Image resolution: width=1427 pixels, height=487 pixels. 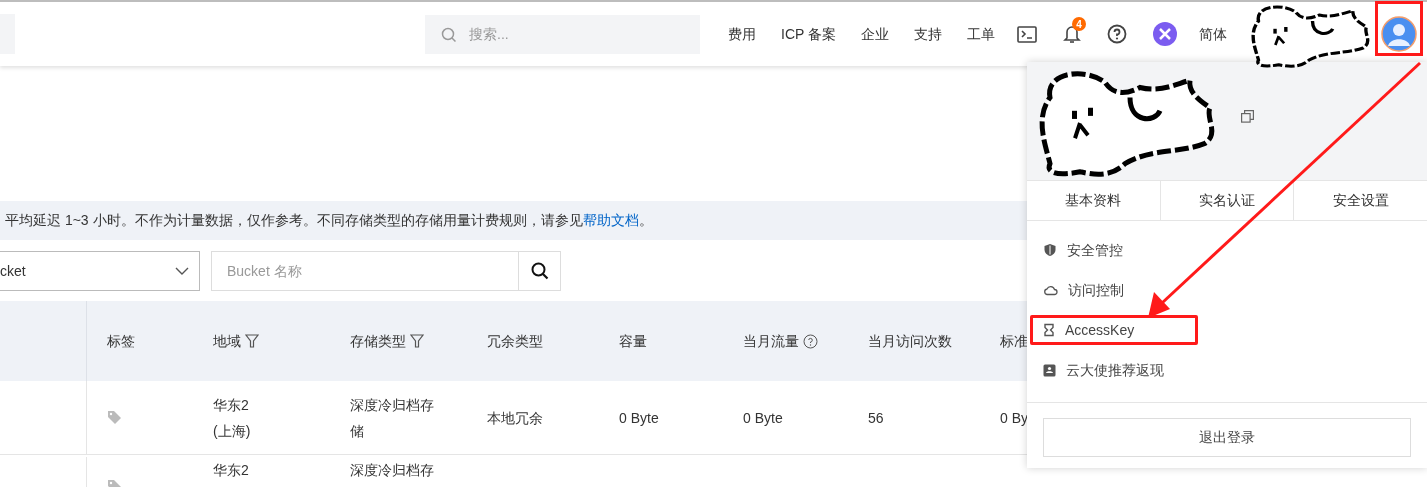 What do you see at coordinates (1075, 290) in the screenshot?
I see `menu-item: 访问控制` at bounding box center [1075, 290].